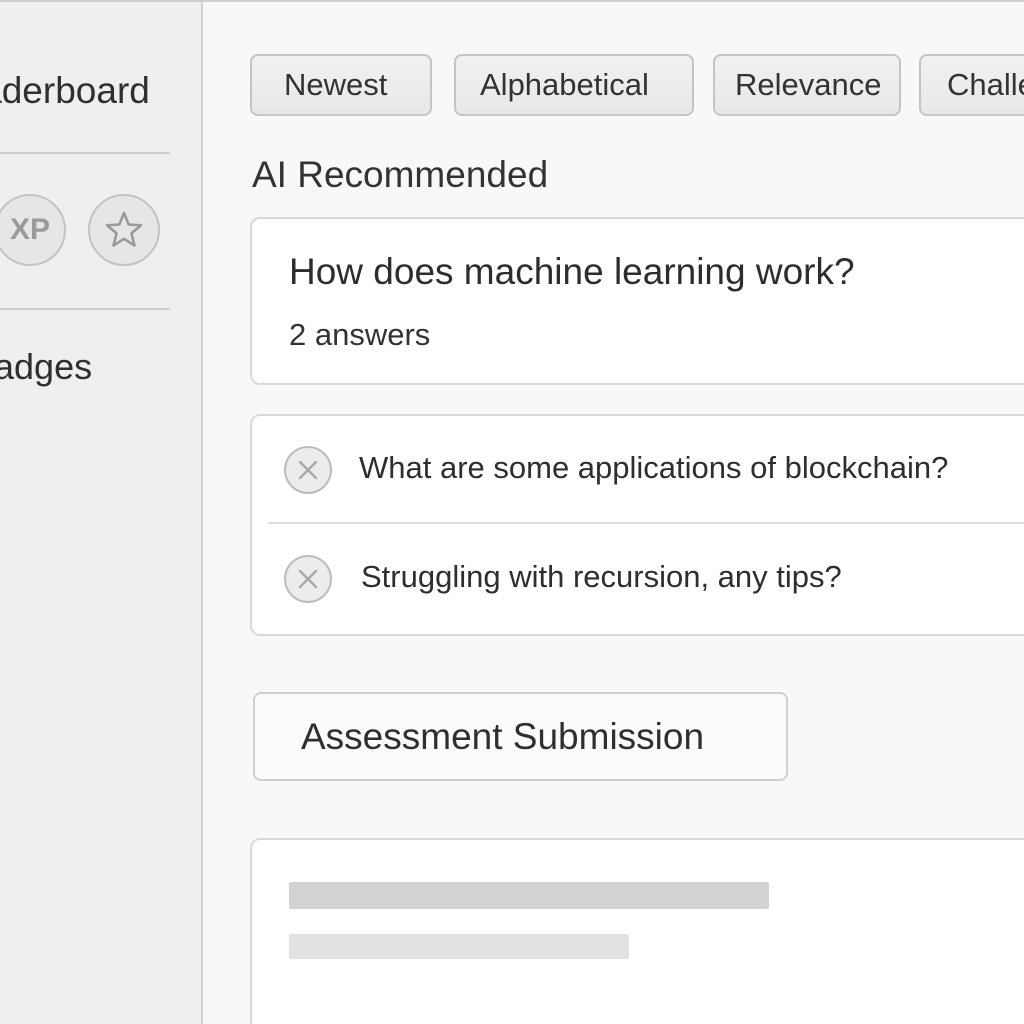  I want to click on star-icon, so click(124, 230).